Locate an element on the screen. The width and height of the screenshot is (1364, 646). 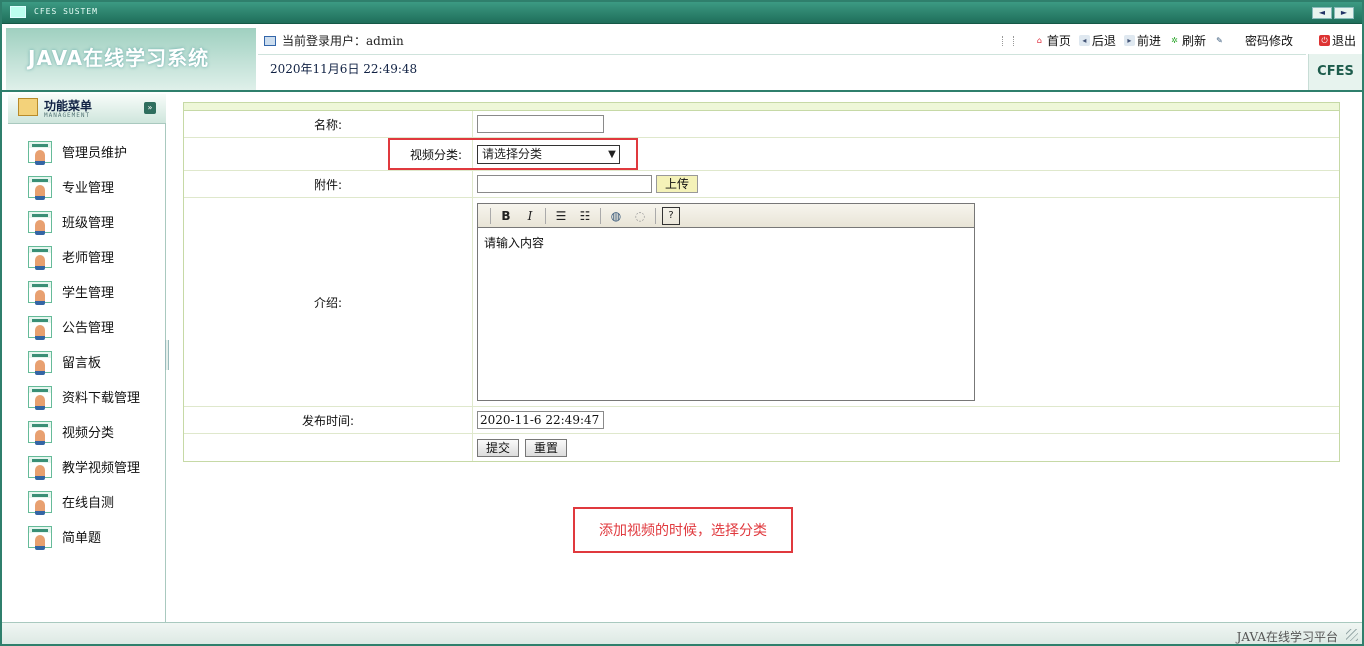
sidebar-item-video-category: 视频分类 is located at coordinates (87, 431).